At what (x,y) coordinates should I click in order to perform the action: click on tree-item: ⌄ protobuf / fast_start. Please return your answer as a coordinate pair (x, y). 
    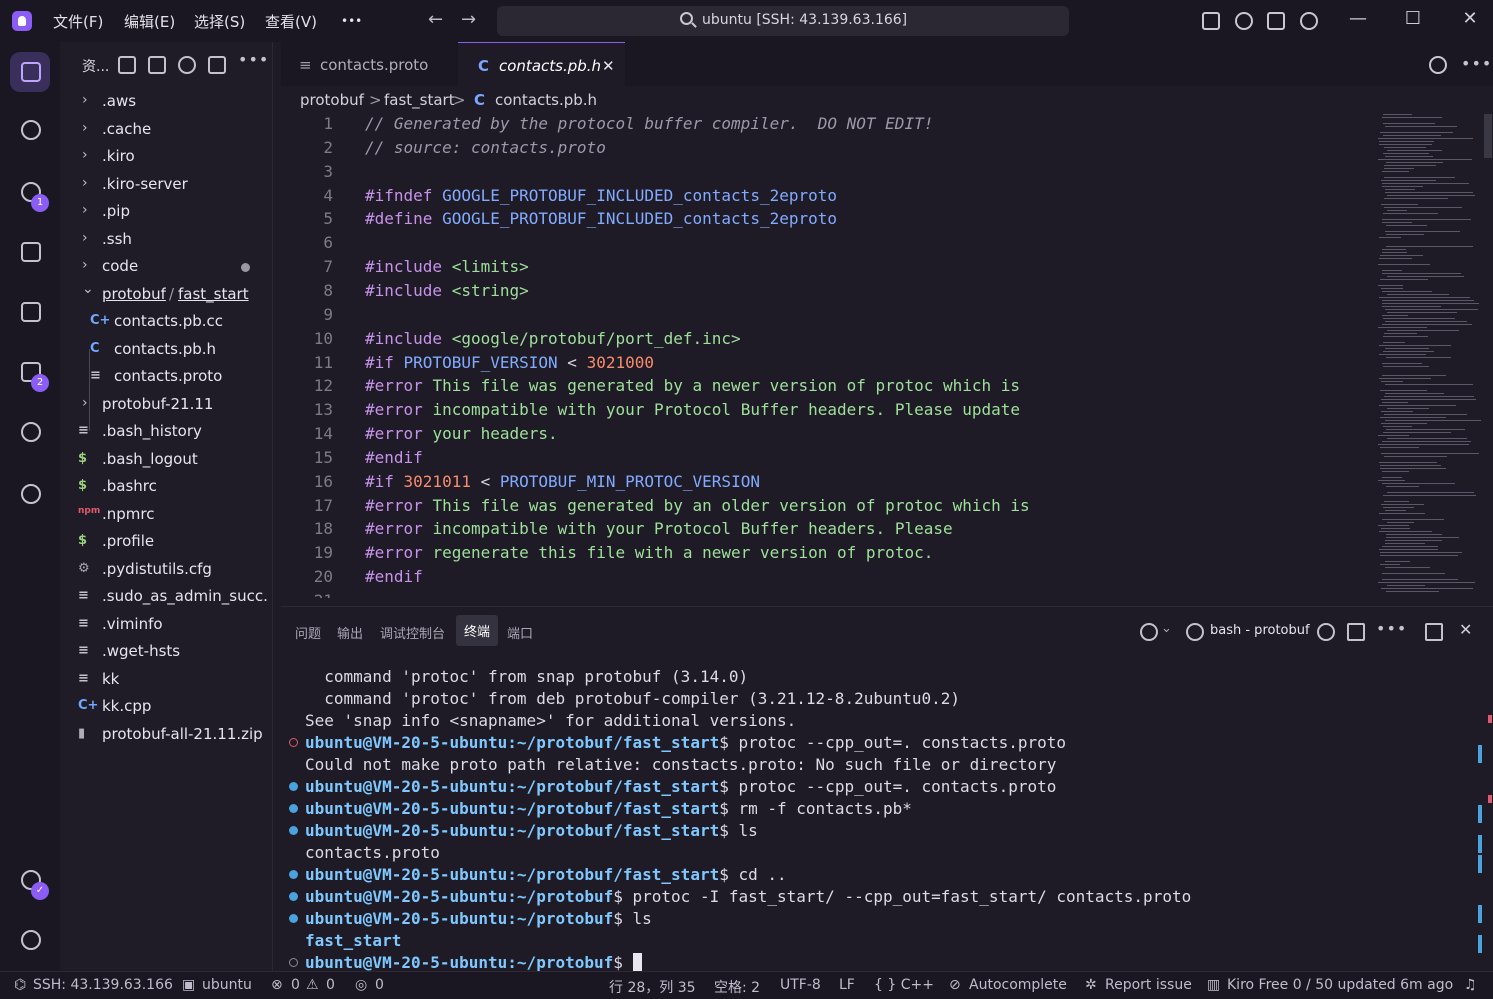
    Looking at the image, I should click on (166, 294).